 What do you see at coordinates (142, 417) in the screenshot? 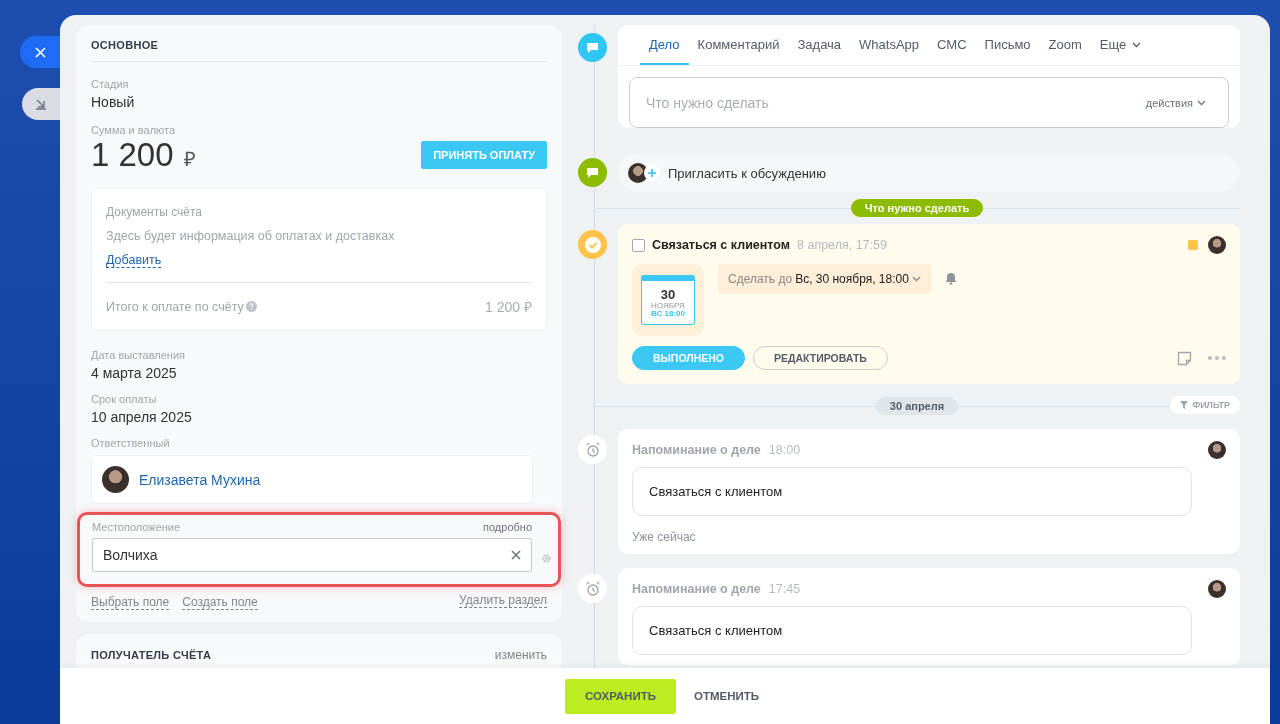
I see `field-value: 10 апреля 2025` at bounding box center [142, 417].